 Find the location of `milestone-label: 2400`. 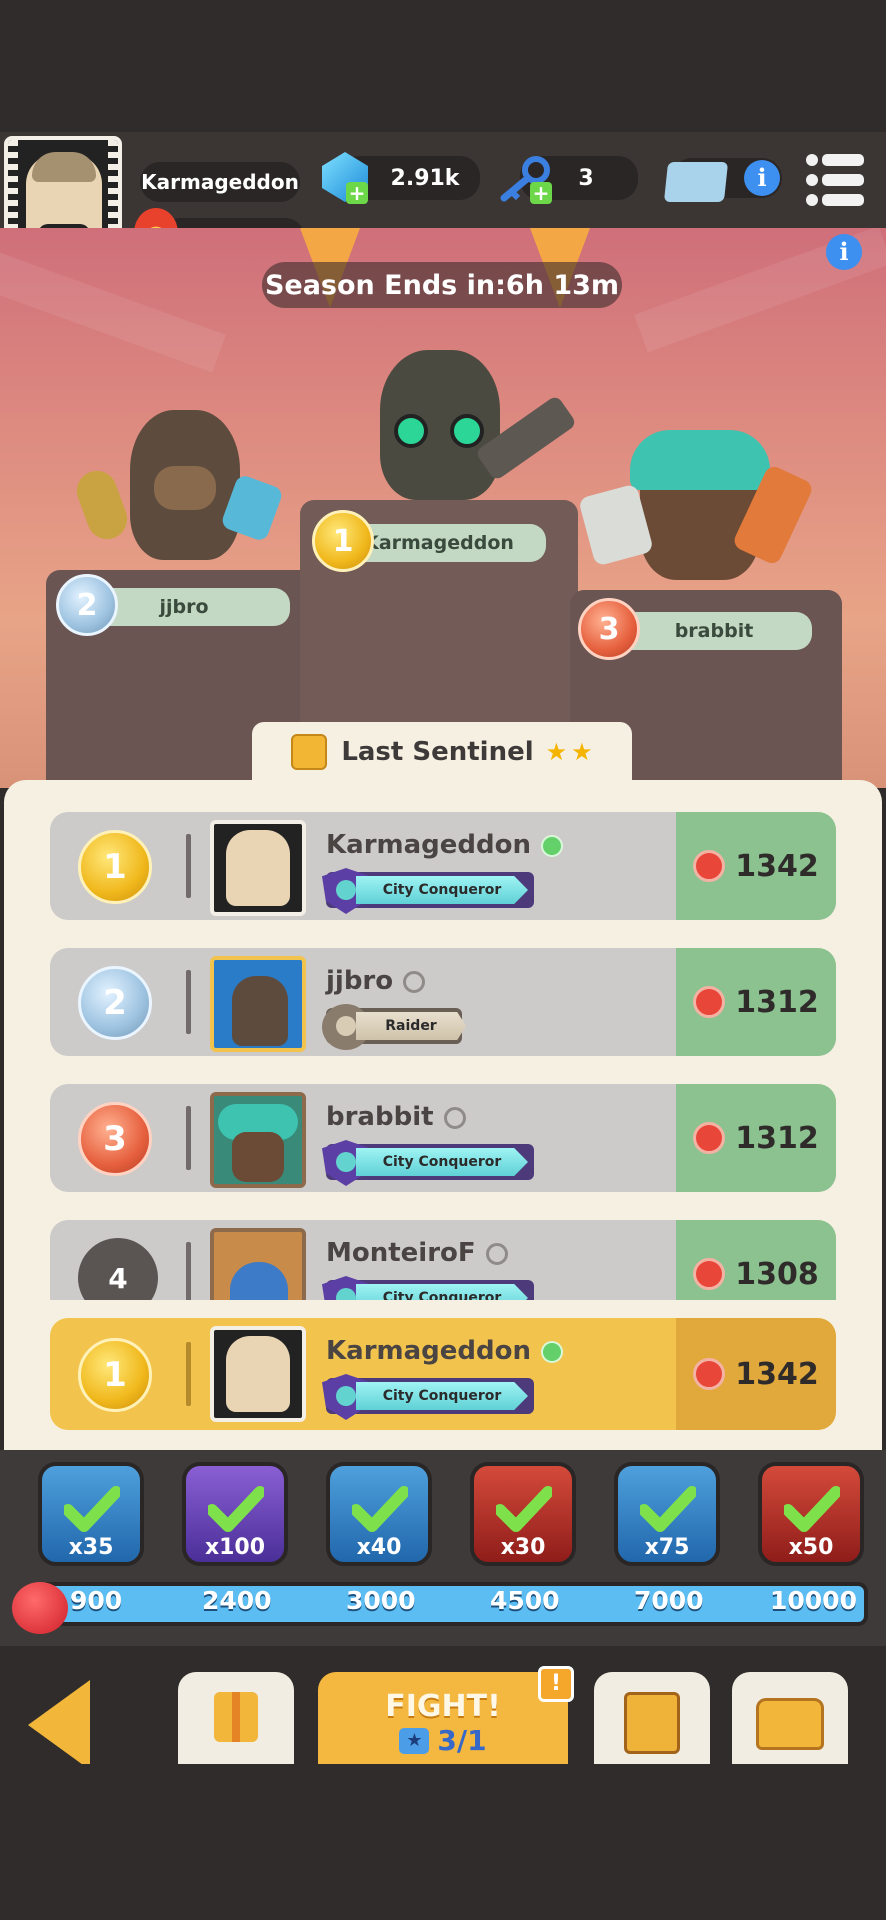

milestone-label: 2400 is located at coordinates (237, 1600).